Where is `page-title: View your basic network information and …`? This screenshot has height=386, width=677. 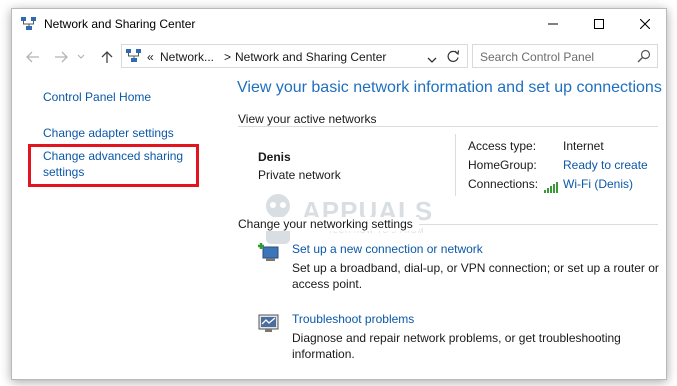
page-title: View your basic network information and … is located at coordinates (449, 87).